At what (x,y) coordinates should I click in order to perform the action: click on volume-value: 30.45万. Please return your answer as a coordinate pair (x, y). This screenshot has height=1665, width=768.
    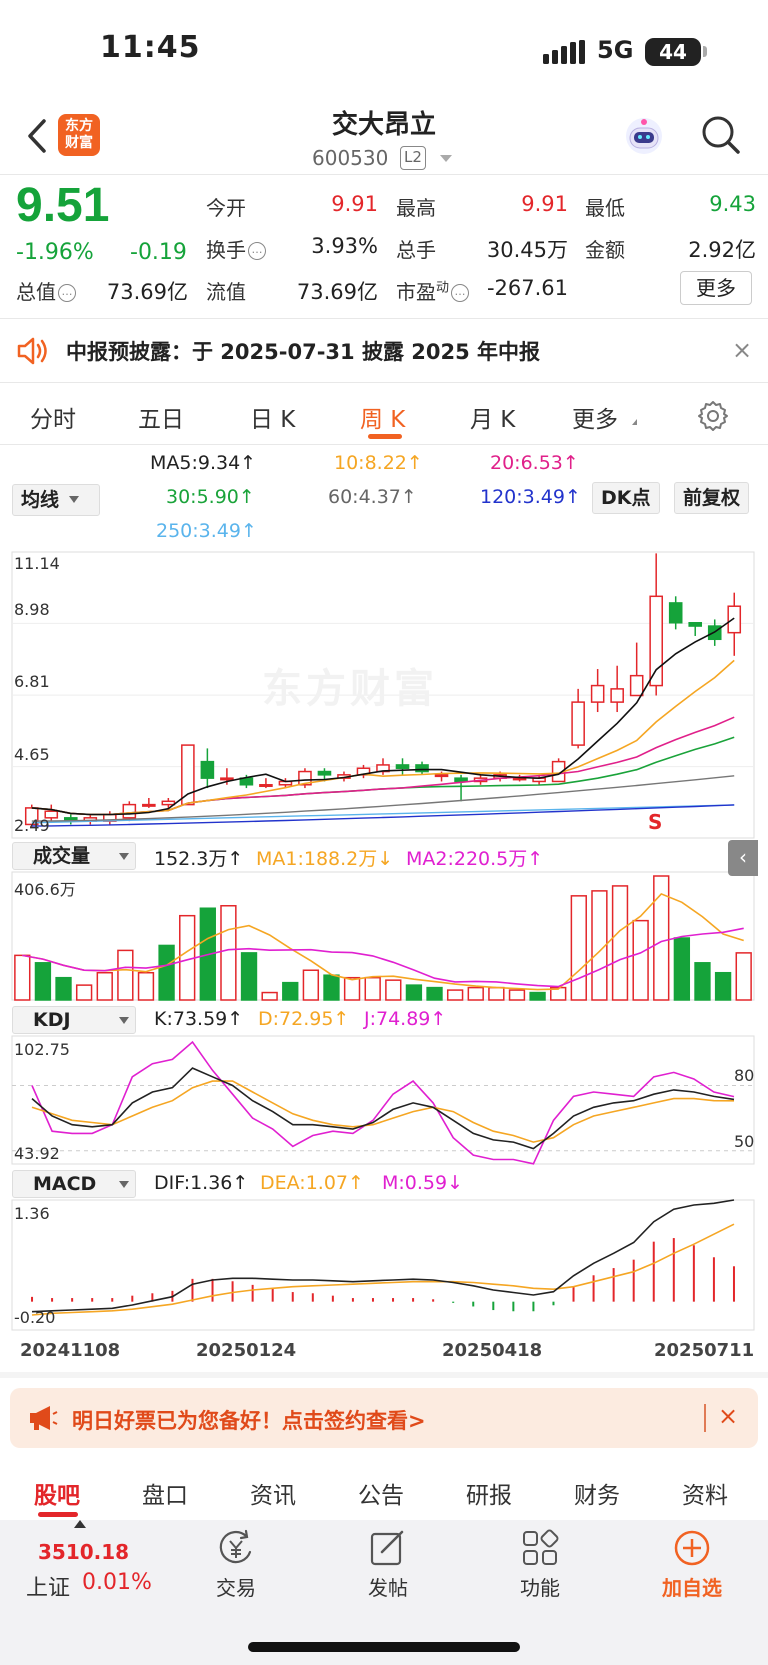
    Looking at the image, I should click on (527, 250).